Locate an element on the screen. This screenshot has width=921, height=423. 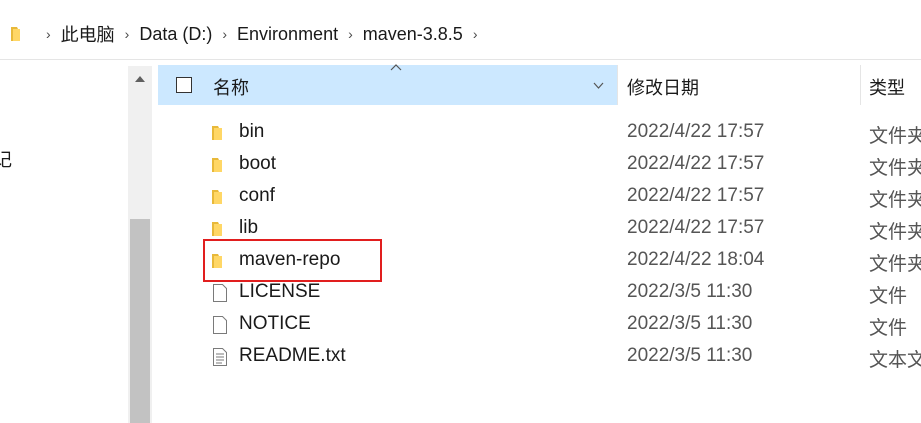
column-header: 名称 修改日期 类型 is located at coordinates (539, 84).